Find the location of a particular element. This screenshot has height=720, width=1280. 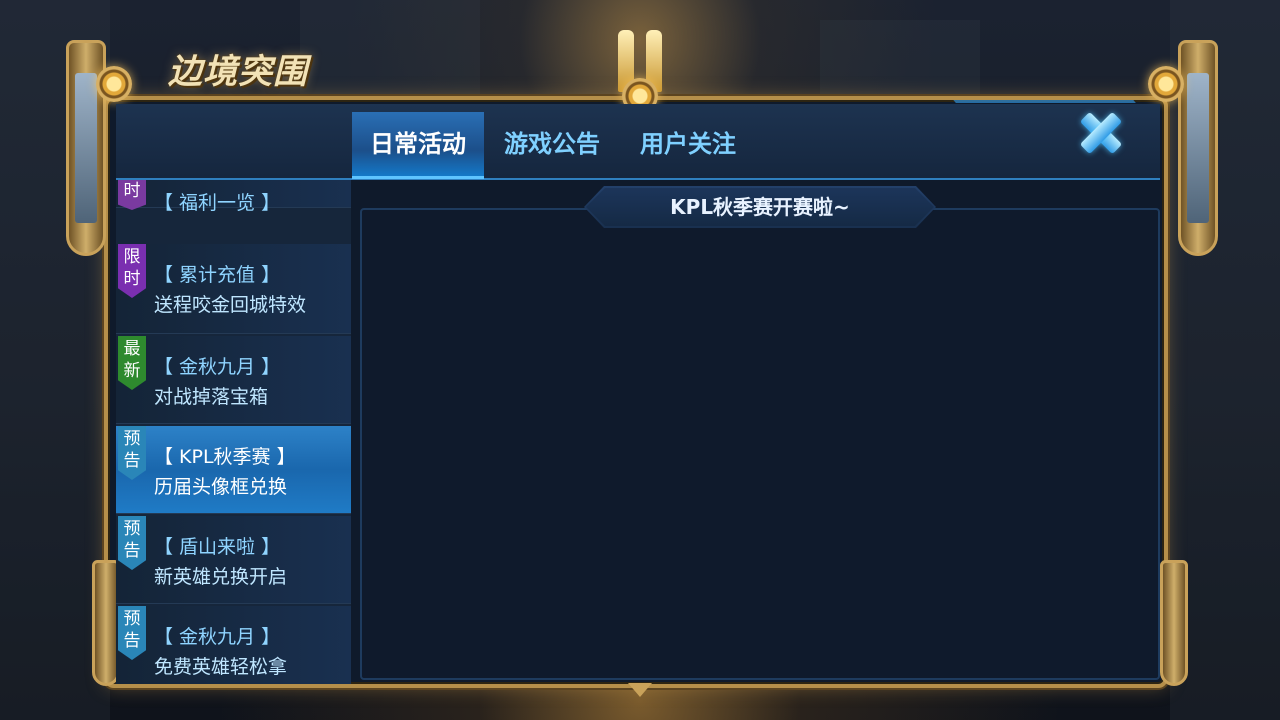

list-item-free-heroes: 预告 【 金秋九月 】 免费英雄轻松拿 is located at coordinates (233, 645).